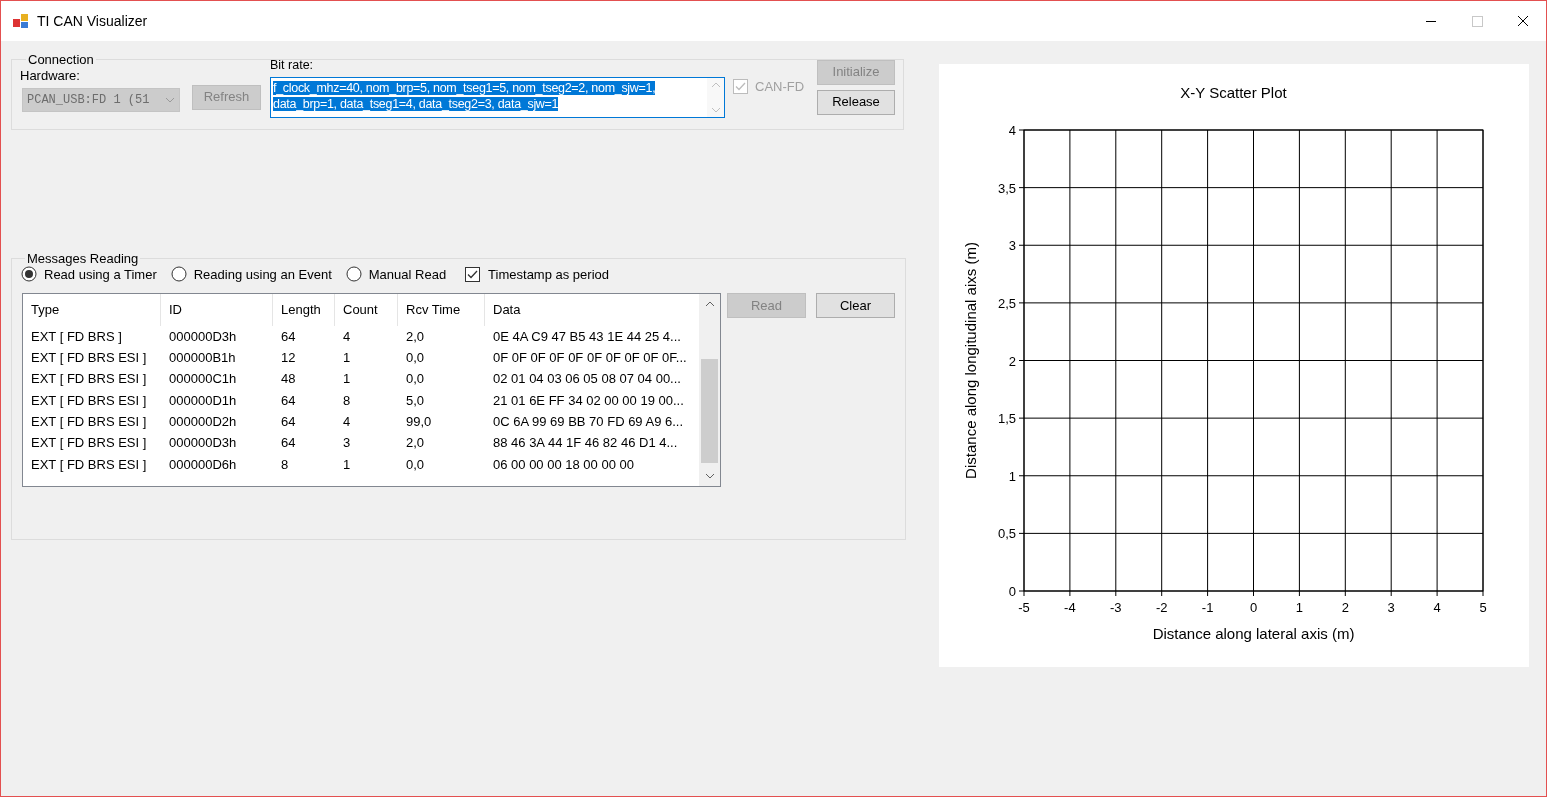  What do you see at coordinates (203, 464) in the screenshot?
I see `table-cell: 000000D6h` at bounding box center [203, 464].